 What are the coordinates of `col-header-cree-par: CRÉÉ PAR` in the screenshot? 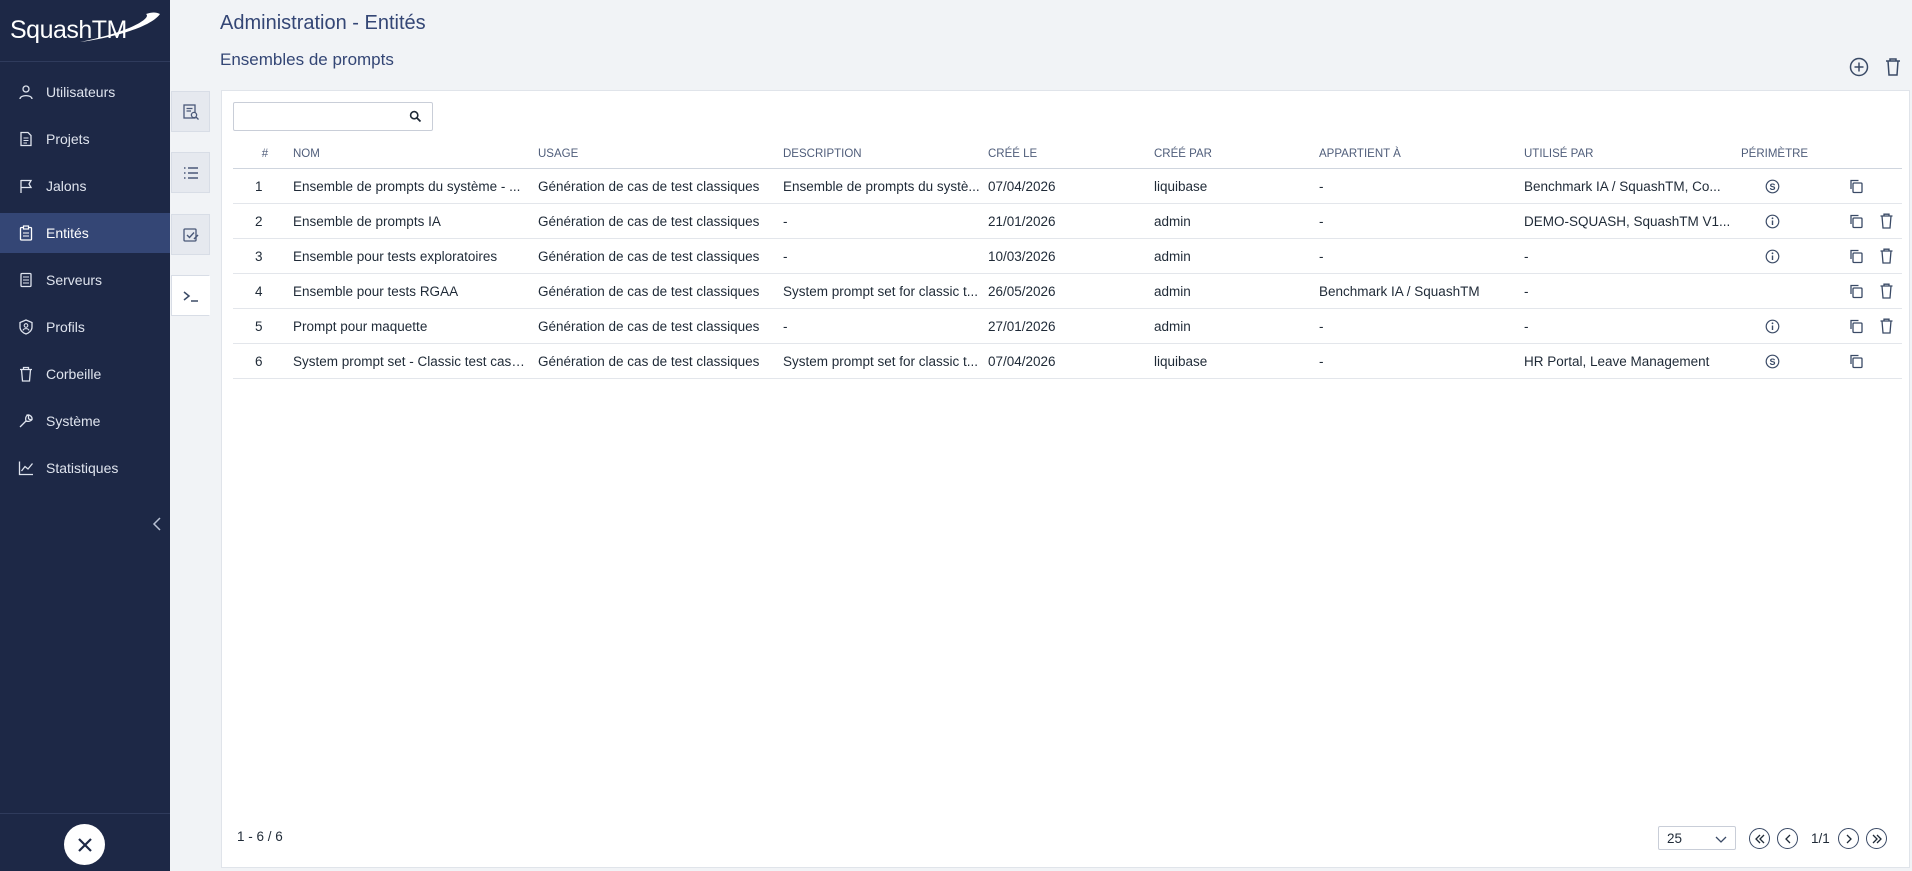 It's located at (1229, 153).